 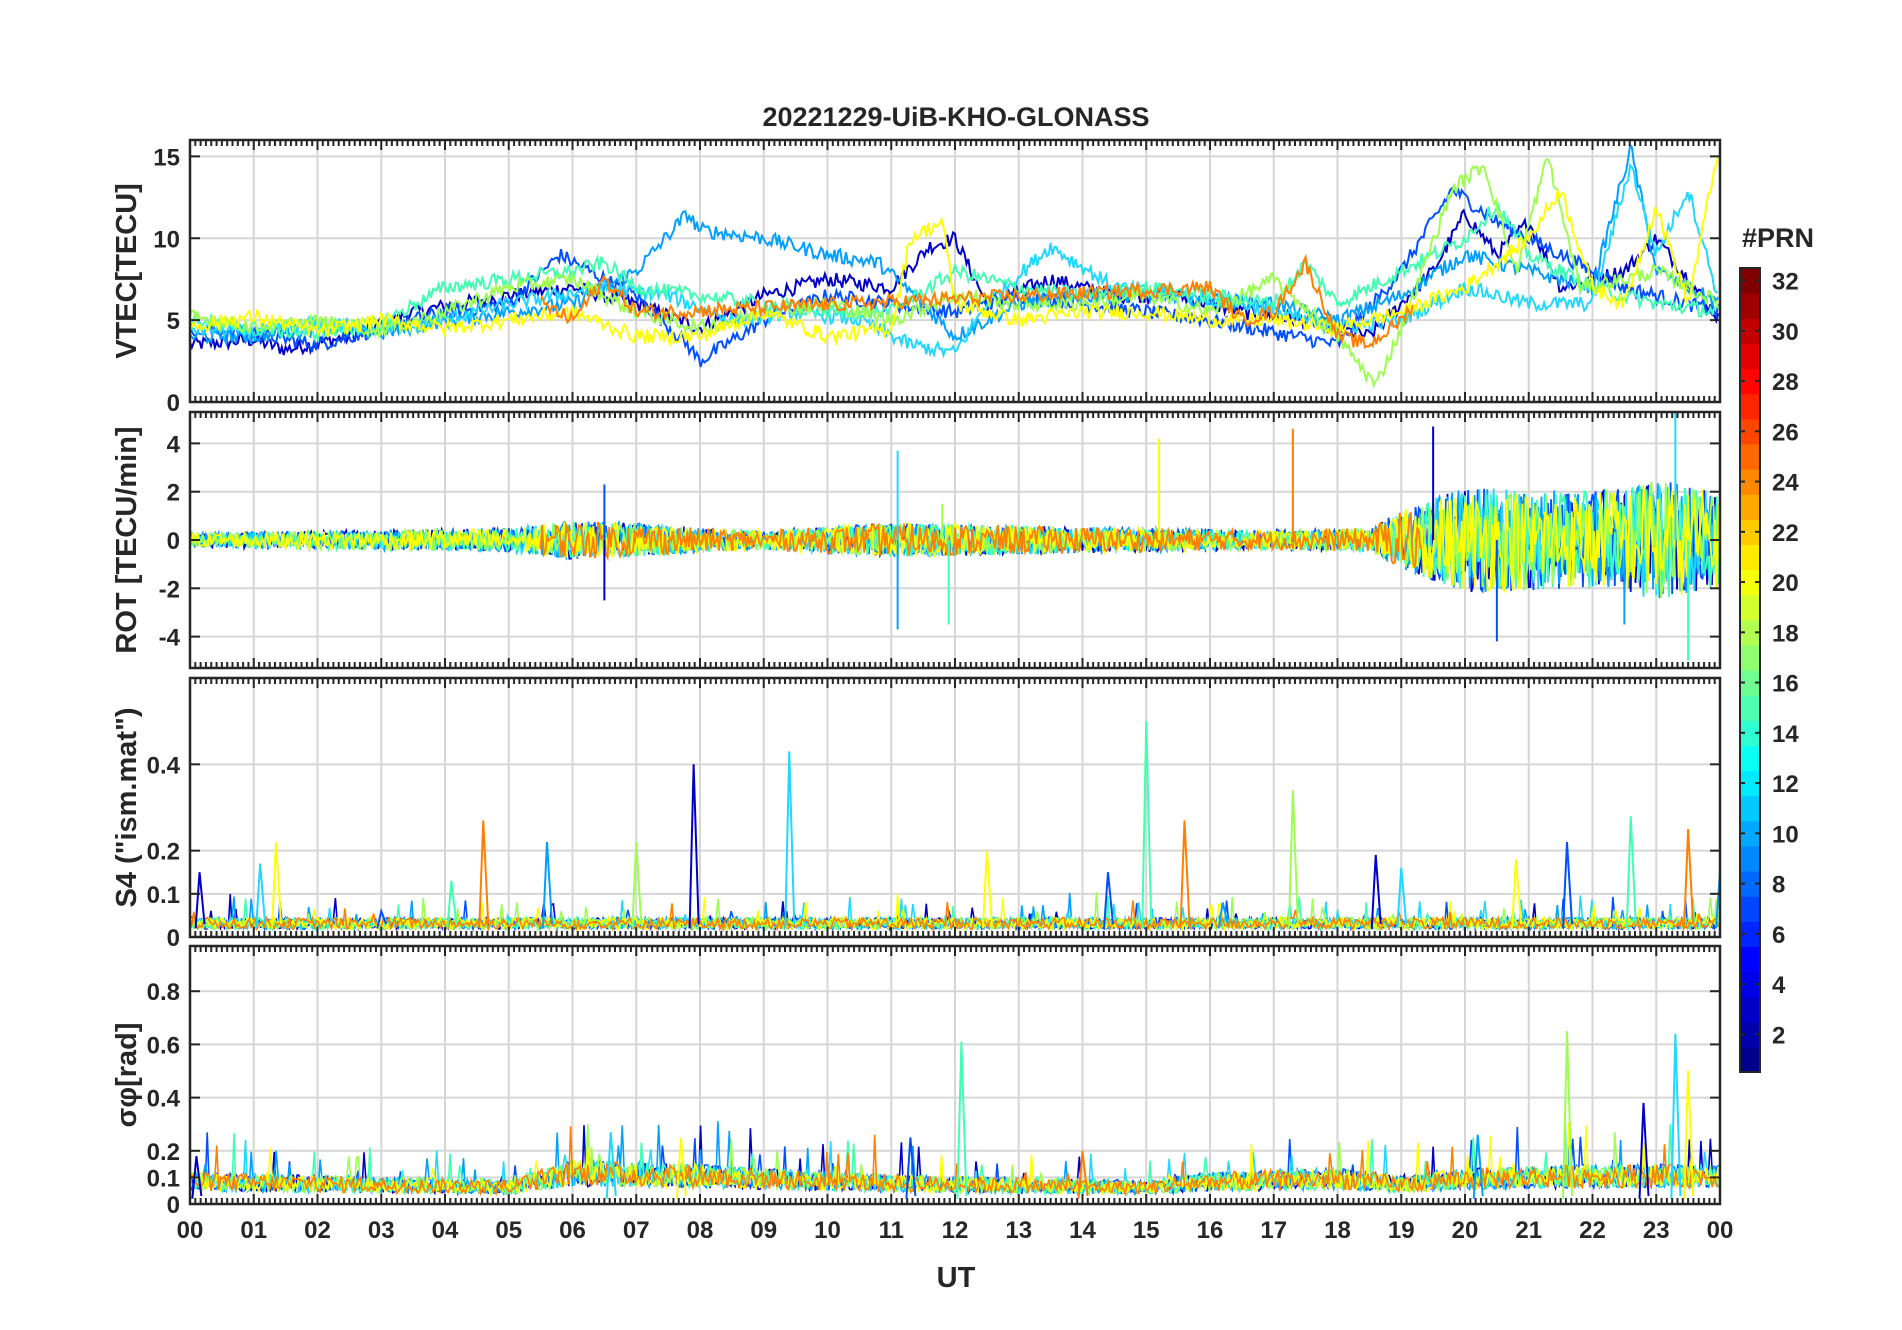 I want to click on colorbar-tick-label: 14, so click(x=1785, y=734).